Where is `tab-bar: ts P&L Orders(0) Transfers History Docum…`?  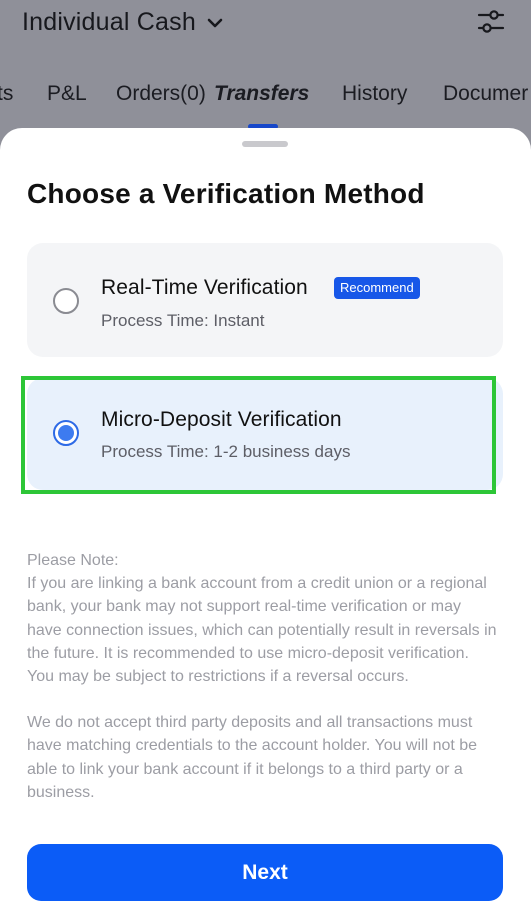
tab-bar: ts P&L Orders(0) Transfers History Docum… is located at coordinates (265, 98).